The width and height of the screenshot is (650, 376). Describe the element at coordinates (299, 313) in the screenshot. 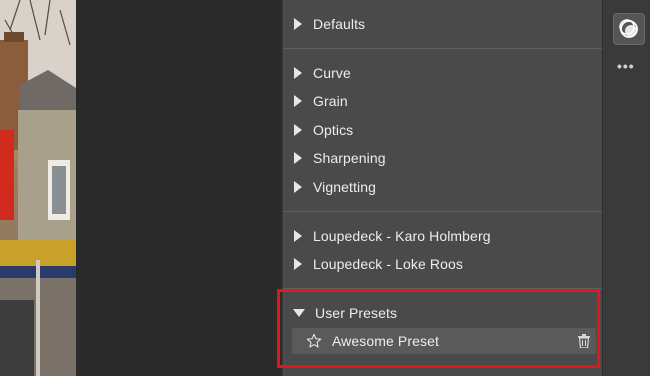

I see `collapse-triangle-icon` at that location.